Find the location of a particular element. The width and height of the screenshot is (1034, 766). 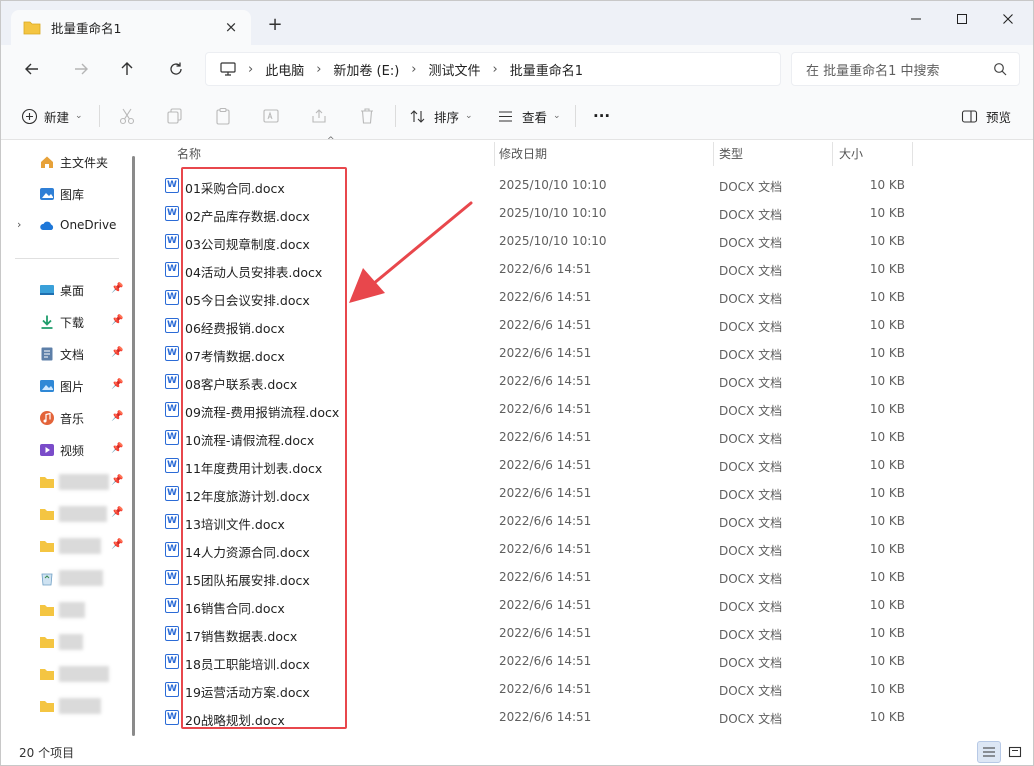

address-bar: › 此电脑 › 新加卷 (E:) › 测试文件 › 批量重命名1 is located at coordinates (493, 69).